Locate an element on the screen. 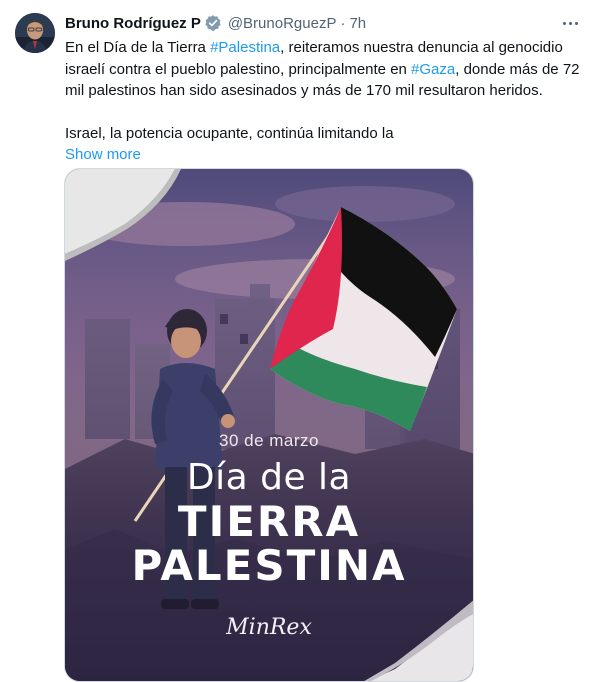  more-dots-icon is located at coordinates (570, 23).